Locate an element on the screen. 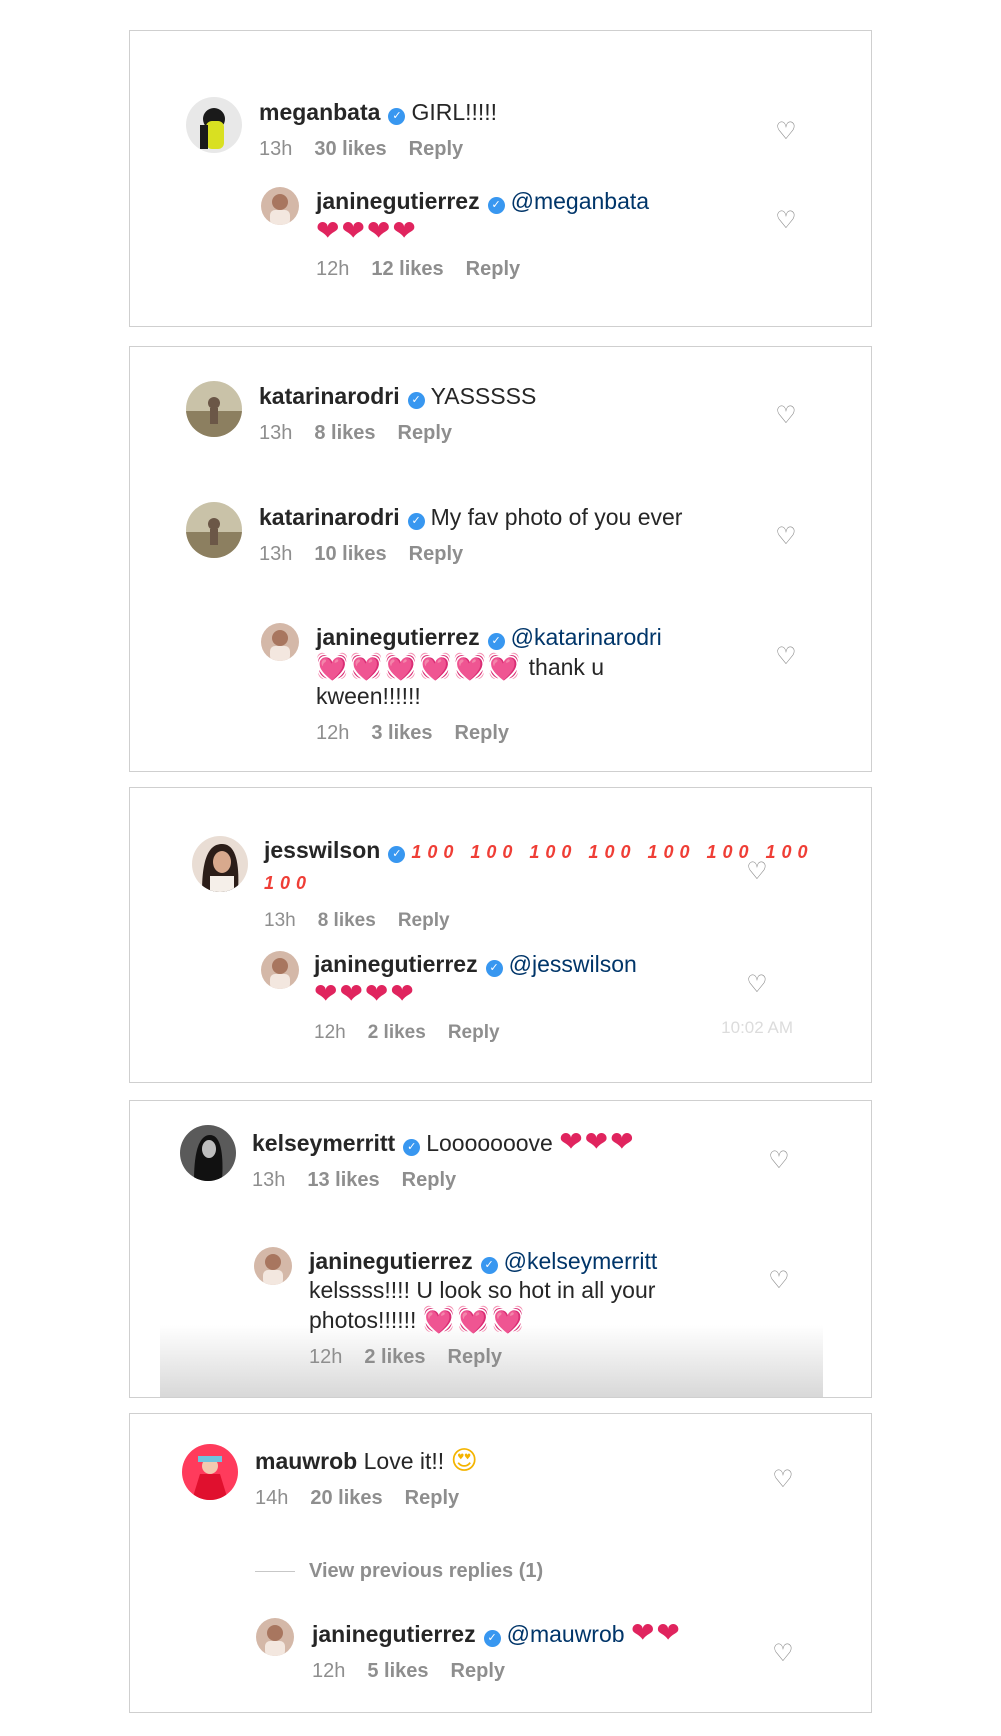 This screenshot has height=1736, width=1001. mention-link: @meganbata is located at coordinates (580, 201).